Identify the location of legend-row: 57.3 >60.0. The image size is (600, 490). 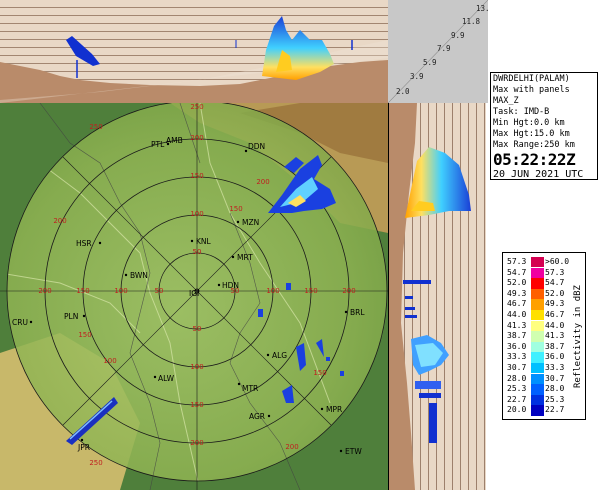
(536, 262).